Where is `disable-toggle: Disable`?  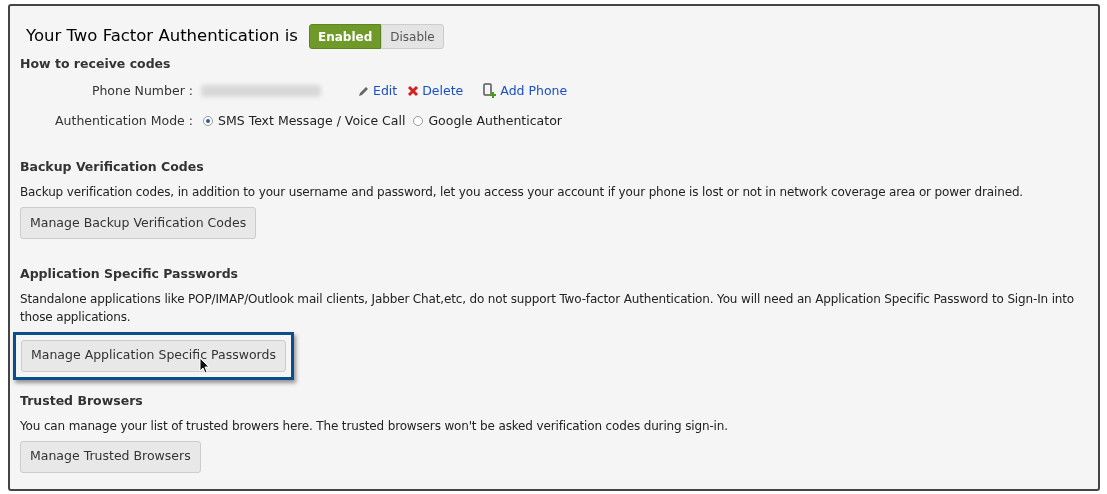 disable-toggle: Disable is located at coordinates (412, 36).